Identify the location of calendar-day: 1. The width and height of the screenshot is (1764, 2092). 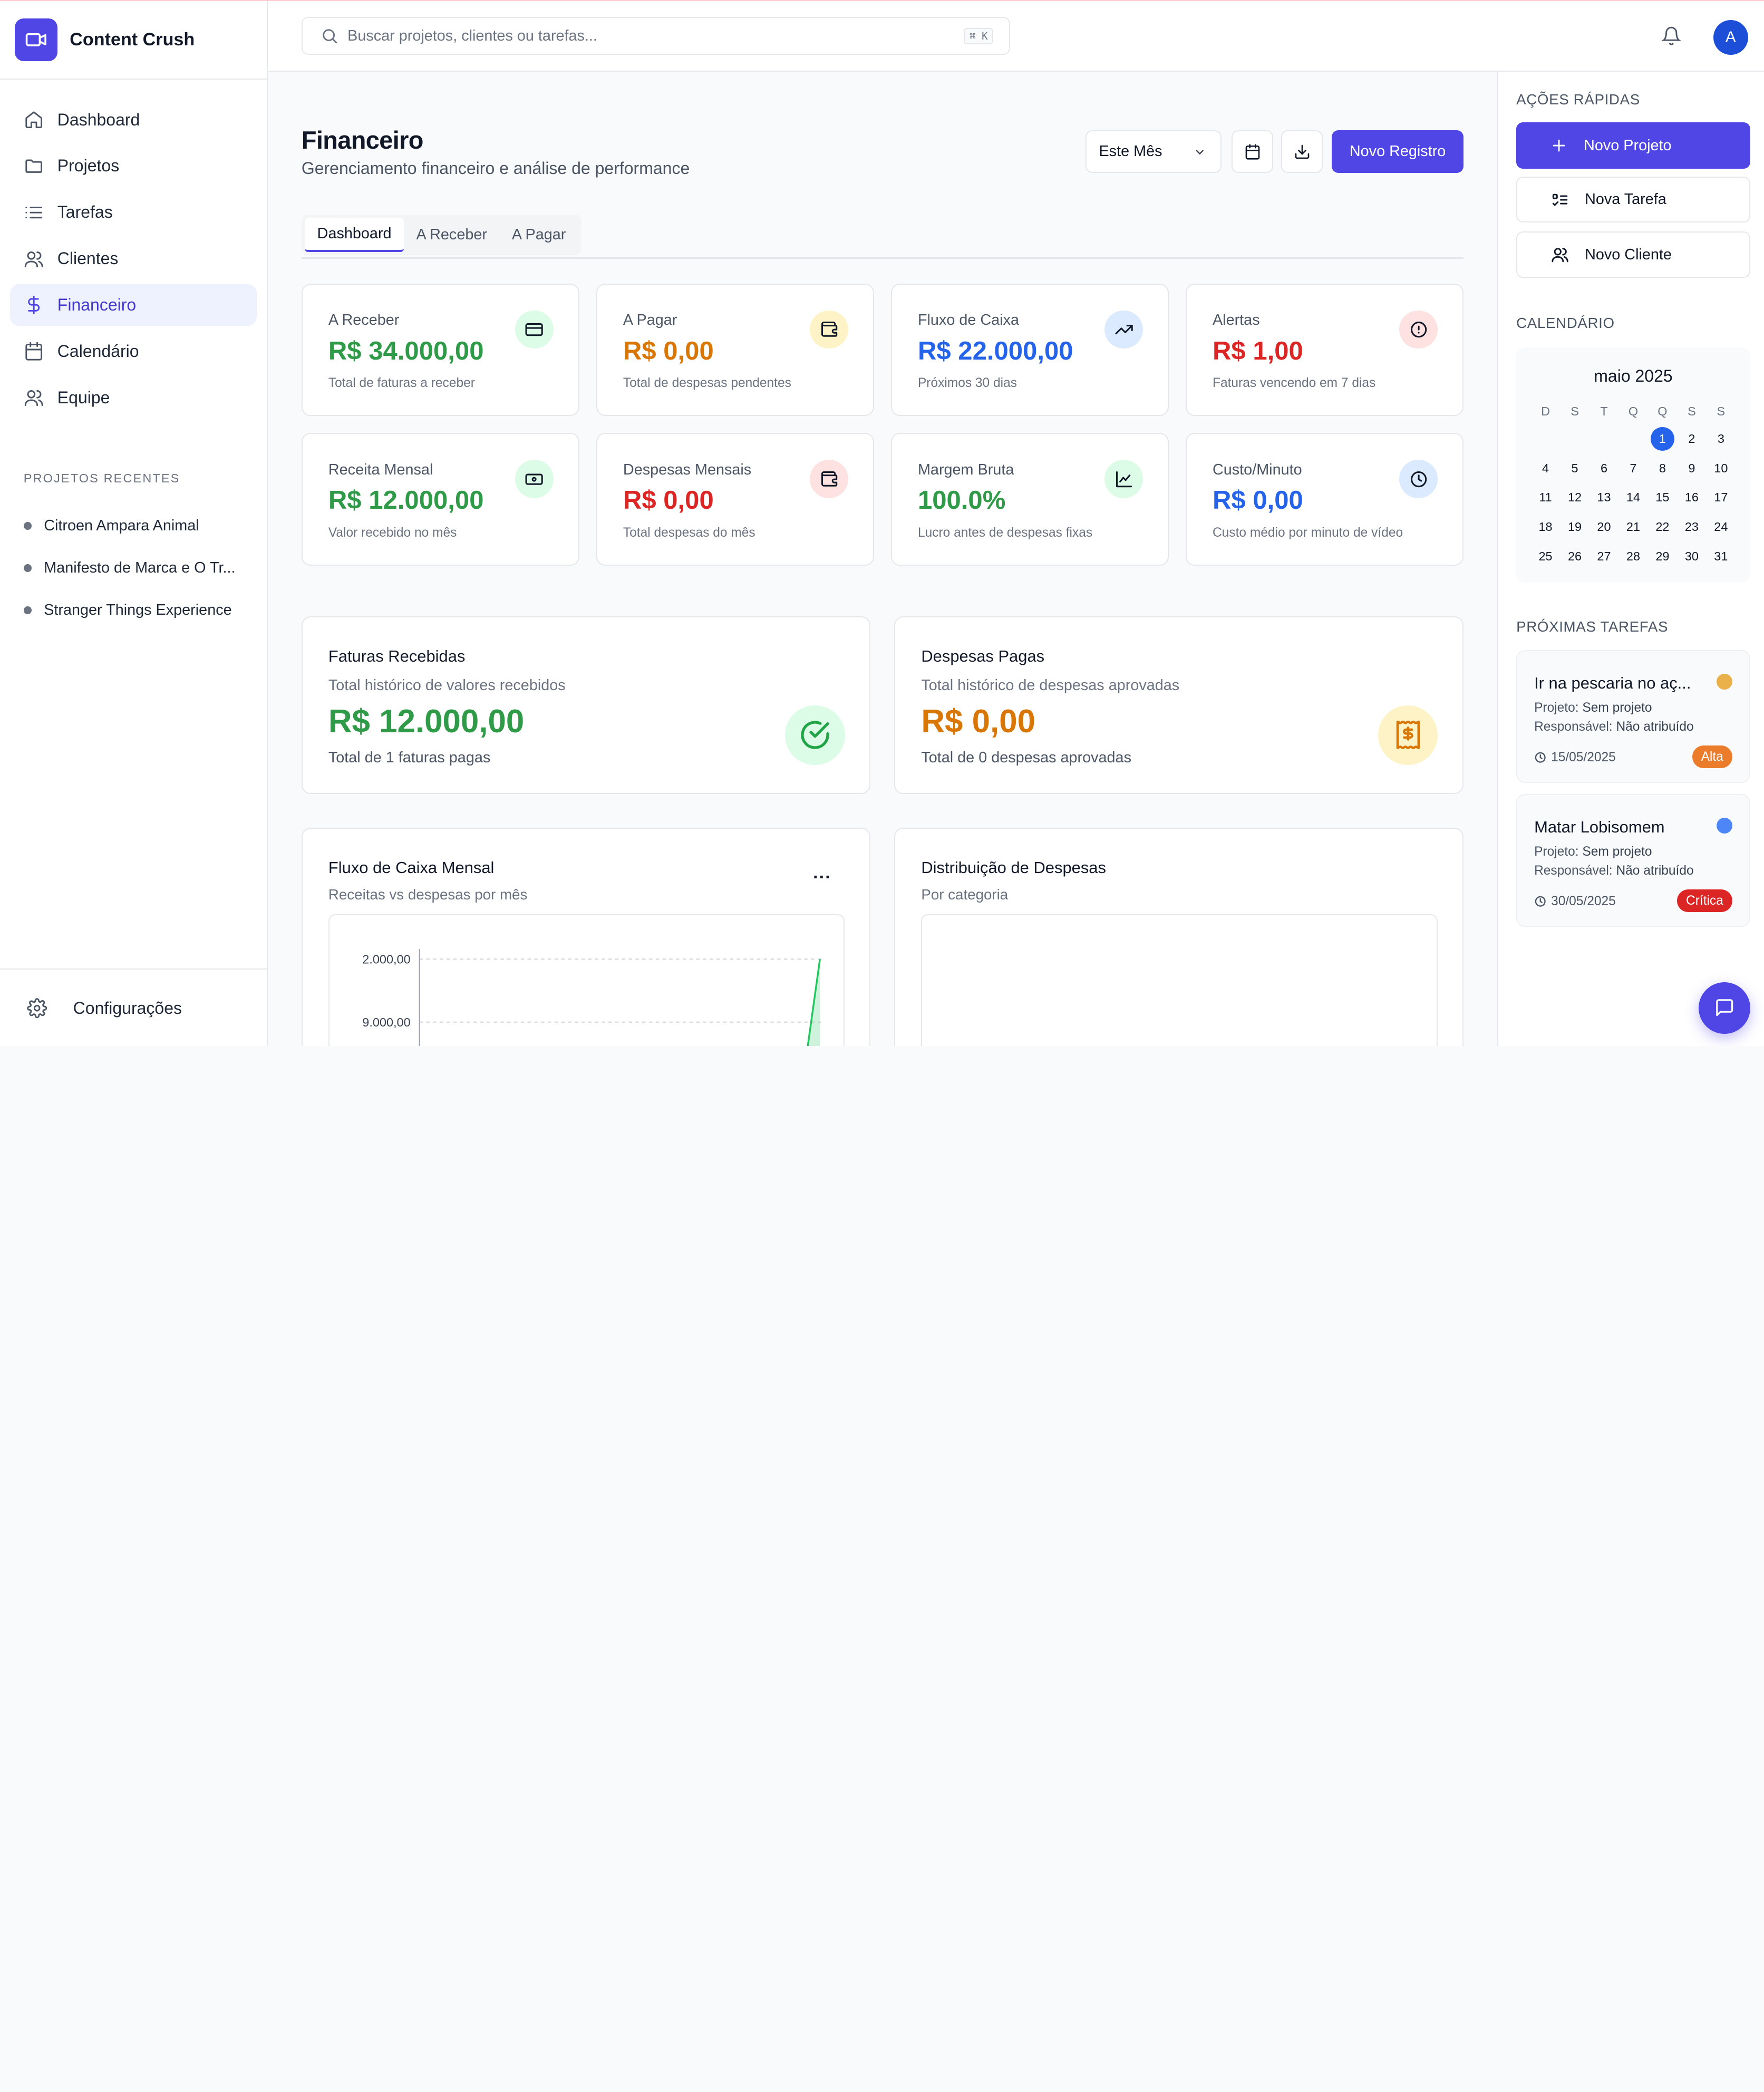
(1662, 438).